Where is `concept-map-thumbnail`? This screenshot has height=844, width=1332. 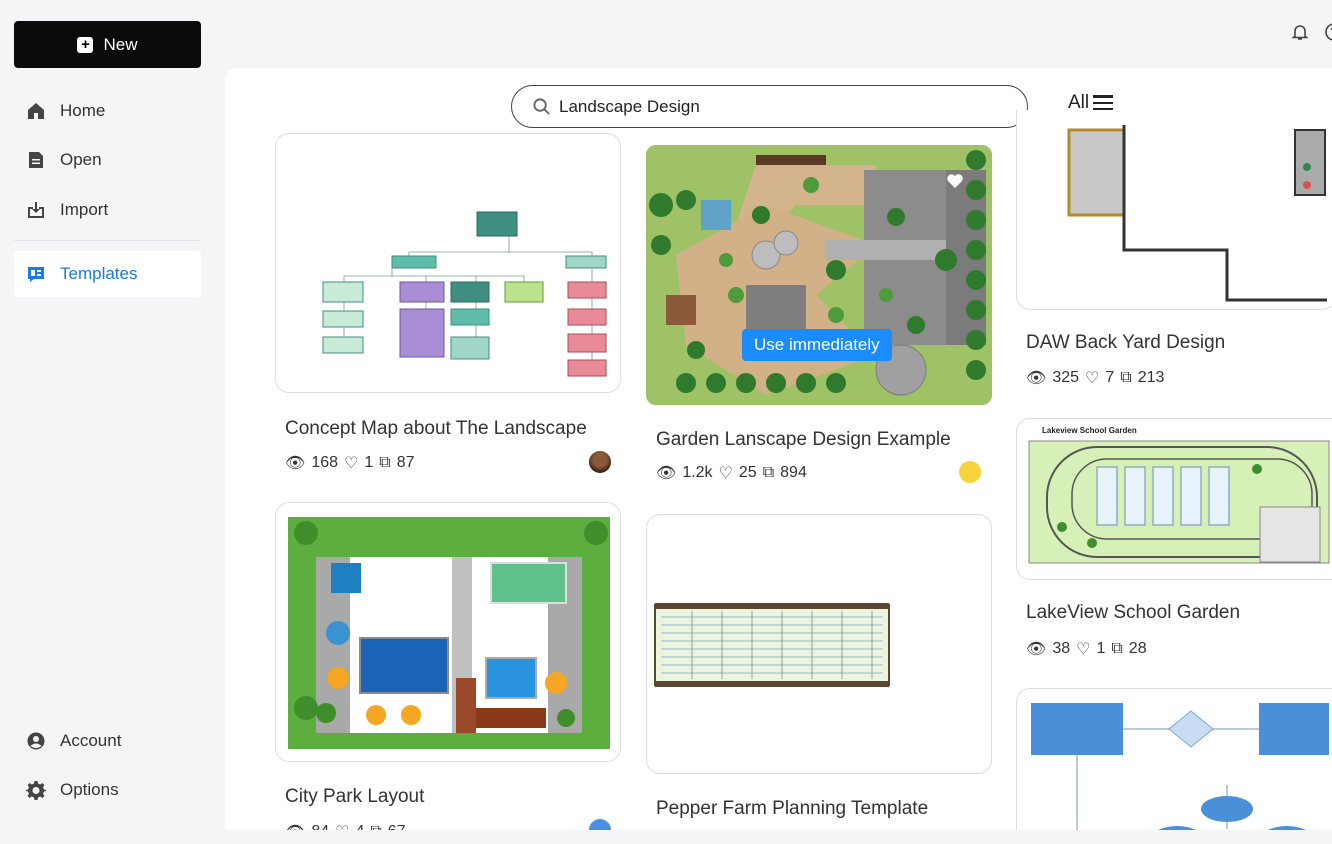 concept-map-thumbnail is located at coordinates (464, 294).